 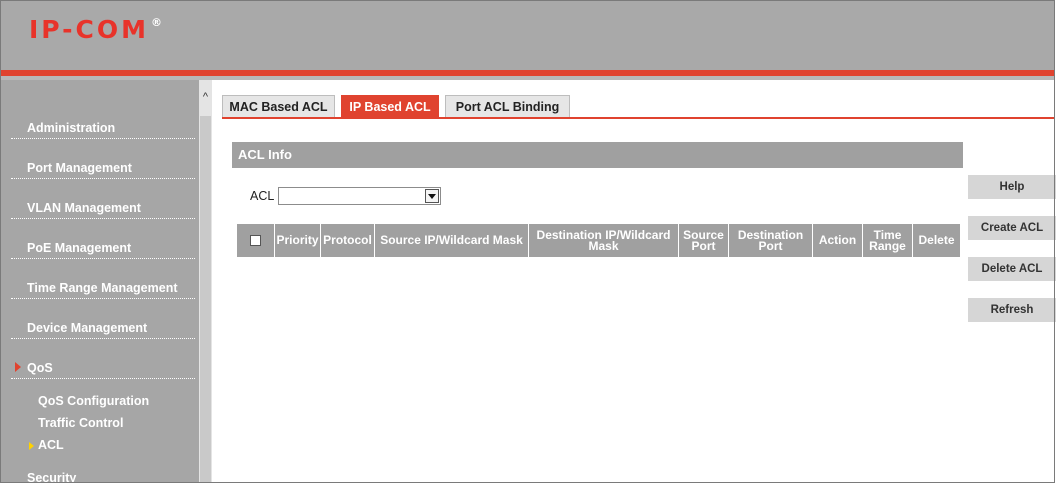 What do you see at coordinates (278, 106) in the screenshot?
I see `tab-mac-based-acl: MAC Based ACL` at bounding box center [278, 106].